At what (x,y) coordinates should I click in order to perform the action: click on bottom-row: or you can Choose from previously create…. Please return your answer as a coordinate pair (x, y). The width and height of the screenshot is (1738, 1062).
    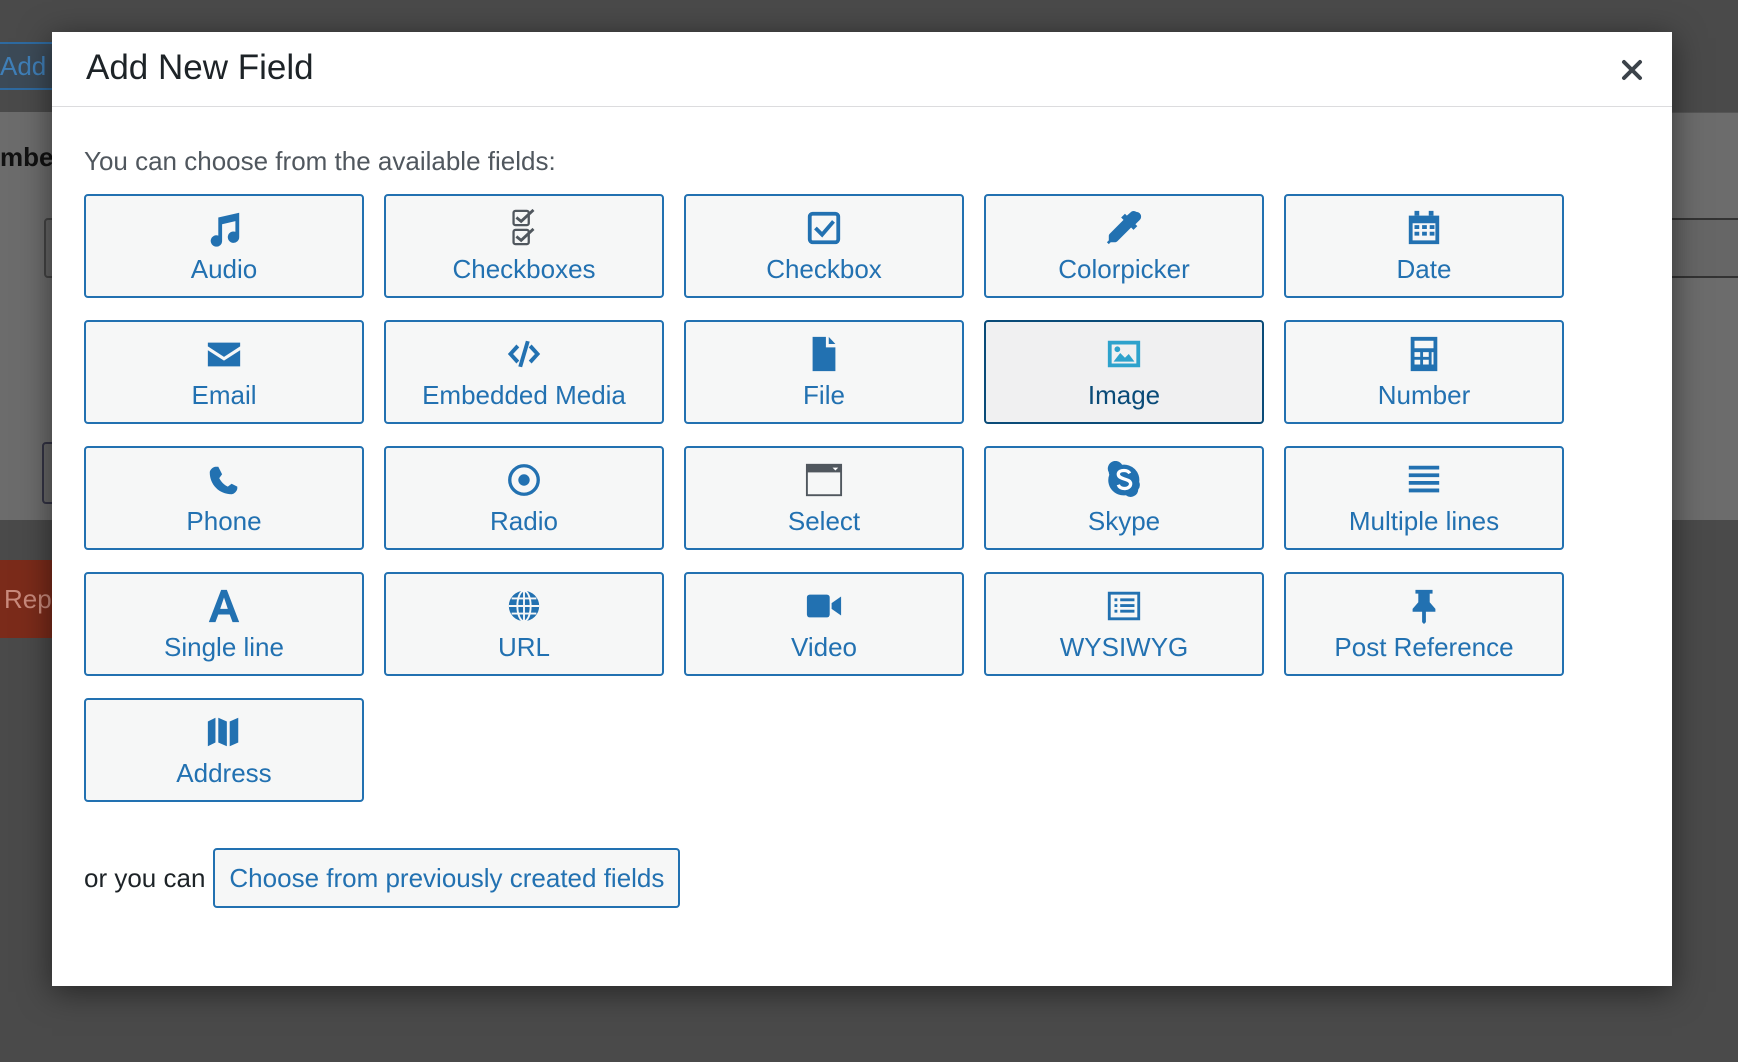
    Looking at the image, I should click on (382, 878).